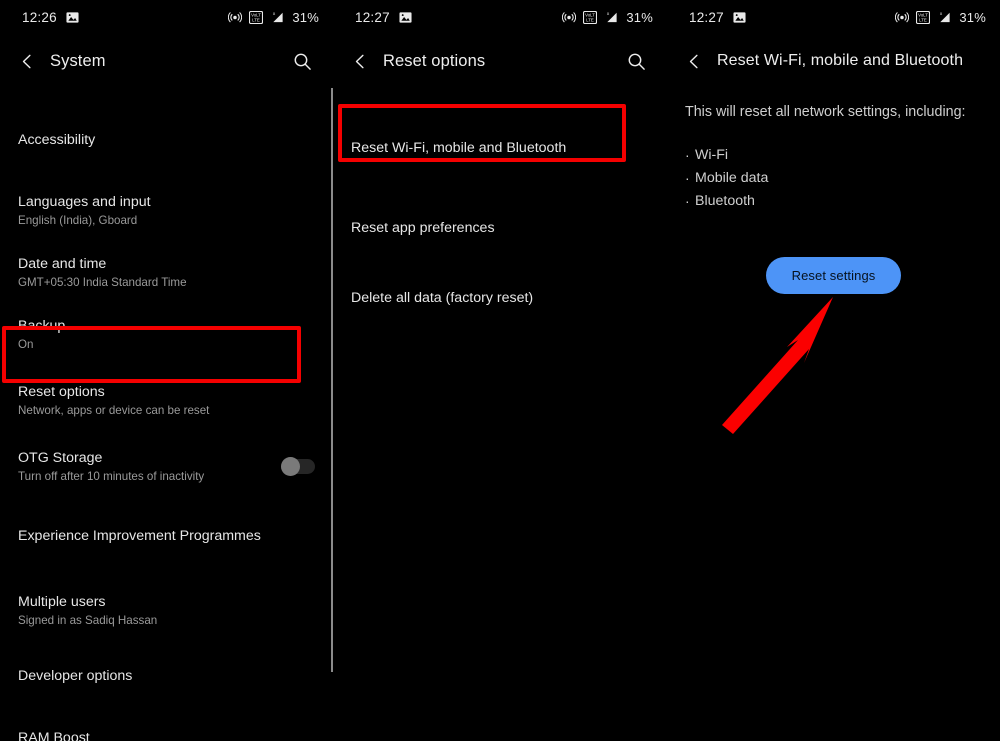 This screenshot has height=741, width=1000. I want to click on page-title: System, so click(78, 60).